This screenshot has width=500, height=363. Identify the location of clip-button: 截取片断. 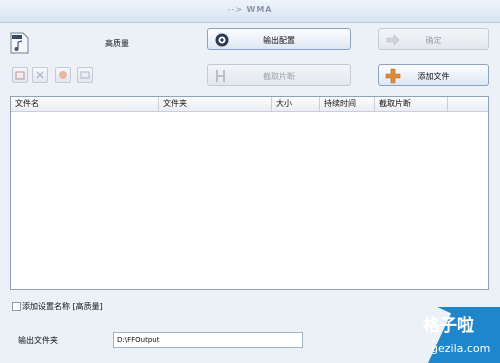
(279, 75).